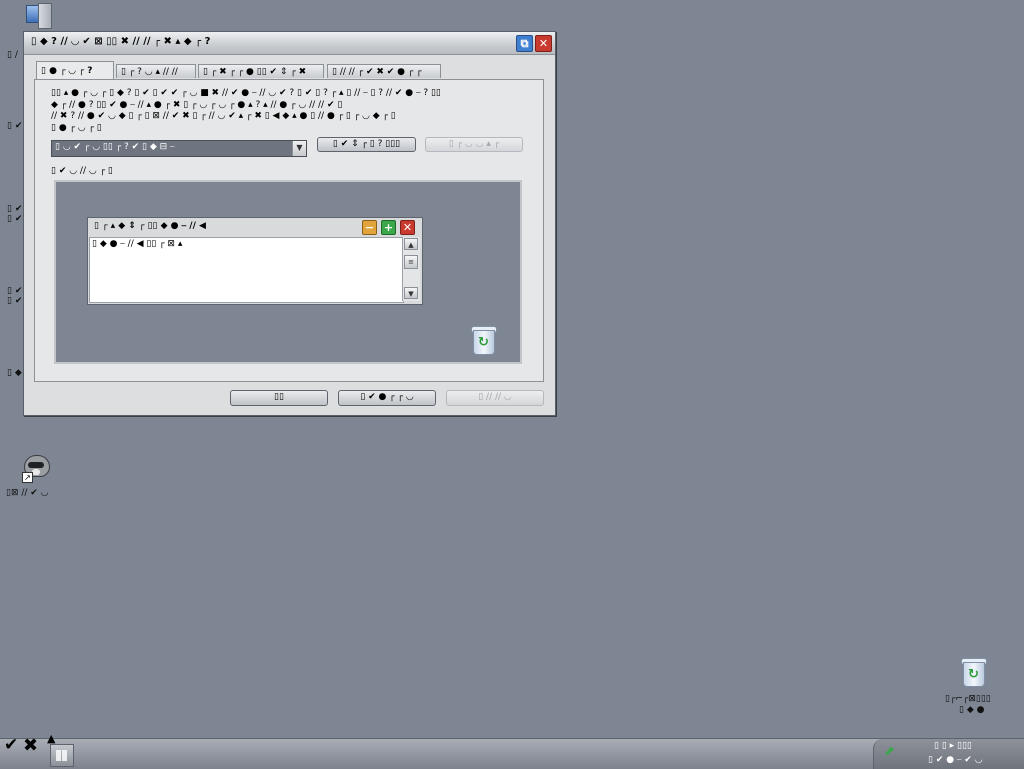  I want to click on shortcut-label: ▯⊠ ∕∕ ✔ ◡, so click(27, 493).